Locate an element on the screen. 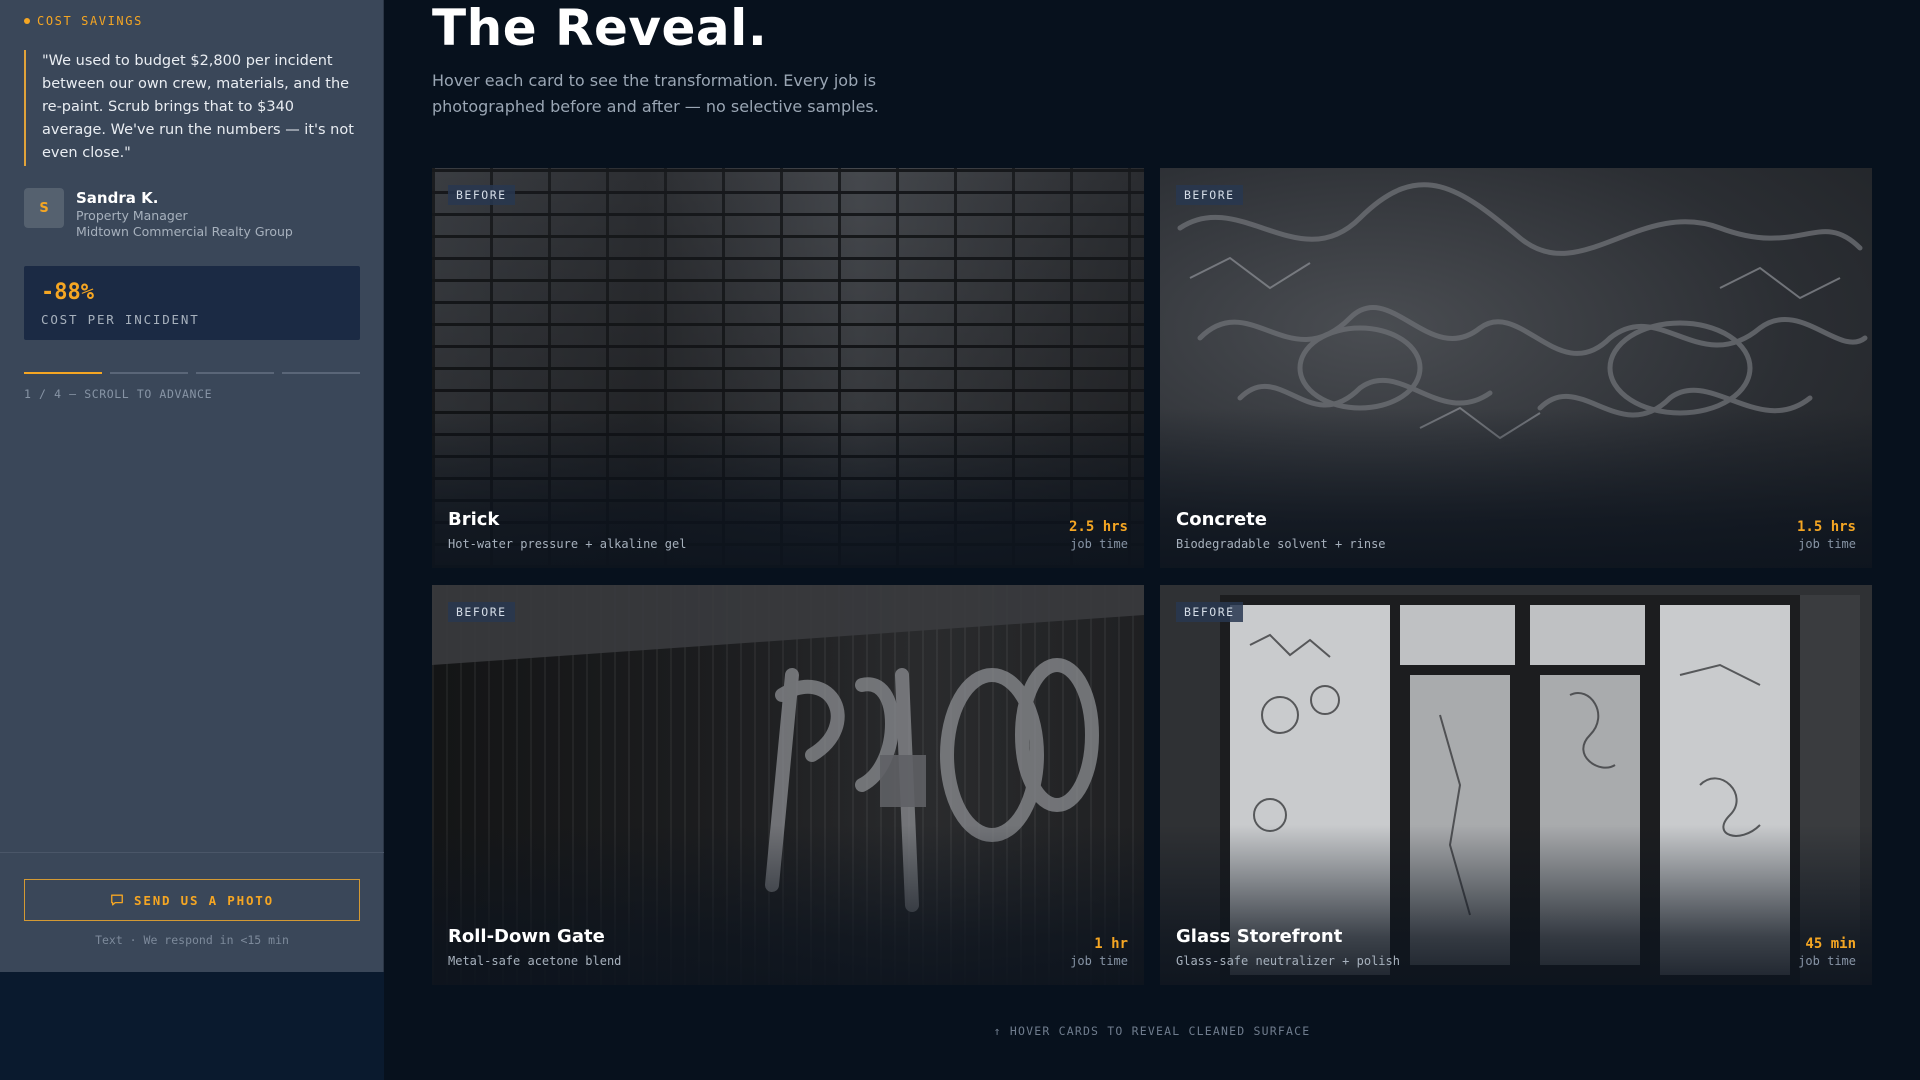 Image resolution: width=1920 pixels, height=1080 pixels. section-eyebrow: COST SAVINGS is located at coordinates (83, 21).